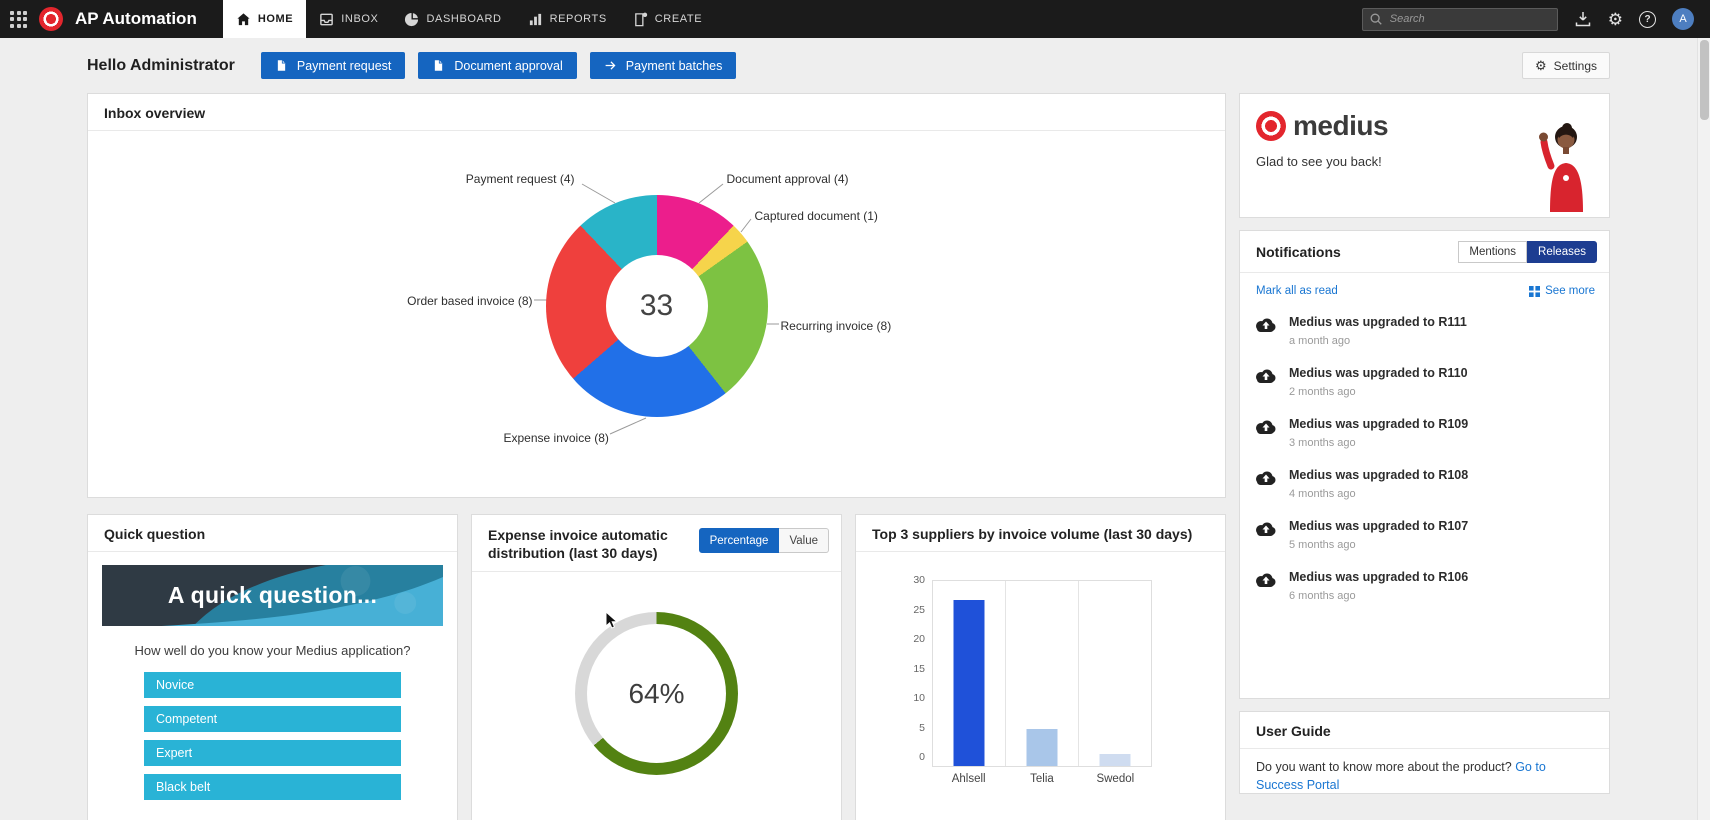 This screenshot has width=1710, height=820. Describe the element at coordinates (919, 639) in the screenshot. I see `y-tick: 20` at that location.